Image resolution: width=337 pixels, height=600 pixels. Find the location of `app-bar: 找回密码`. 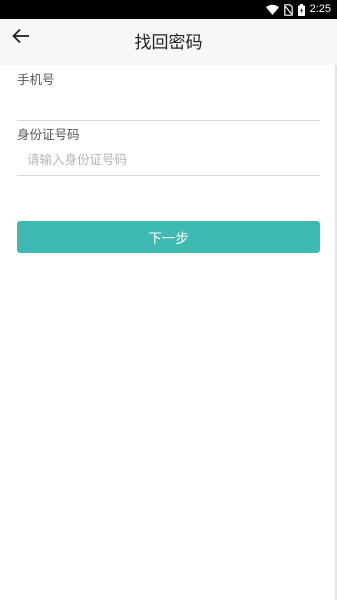

app-bar: 找回密码 is located at coordinates (168, 42).